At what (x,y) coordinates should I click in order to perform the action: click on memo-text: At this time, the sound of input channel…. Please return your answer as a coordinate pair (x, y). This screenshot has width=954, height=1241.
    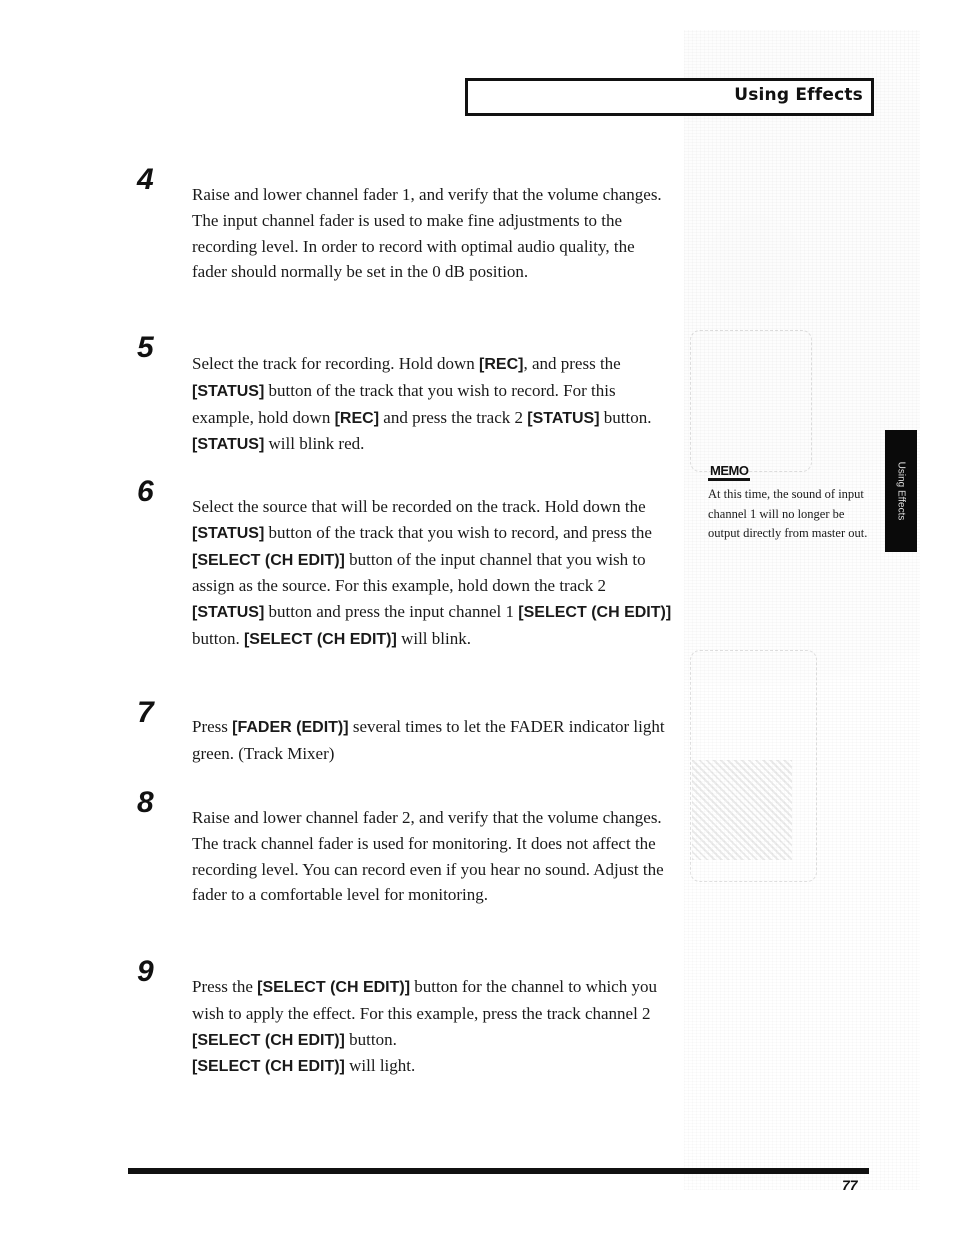
    Looking at the image, I should click on (788, 513).